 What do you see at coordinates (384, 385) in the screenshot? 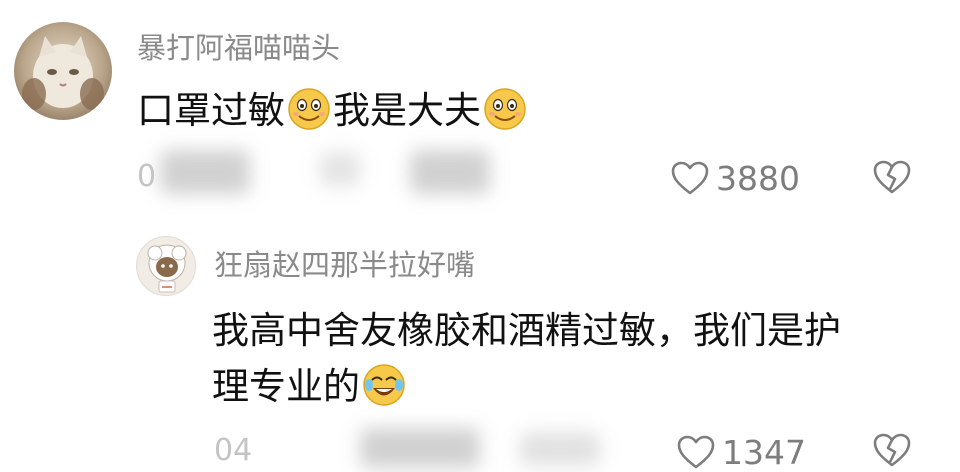
I see `laugh-cry-emoji-icon` at bounding box center [384, 385].